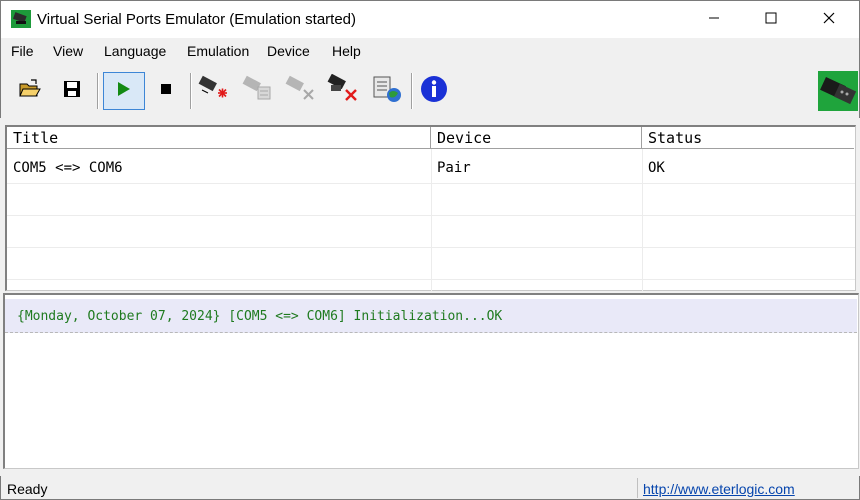  Describe the element at coordinates (135, 51) in the screenshot. I see `menu-language: Language` at that location.